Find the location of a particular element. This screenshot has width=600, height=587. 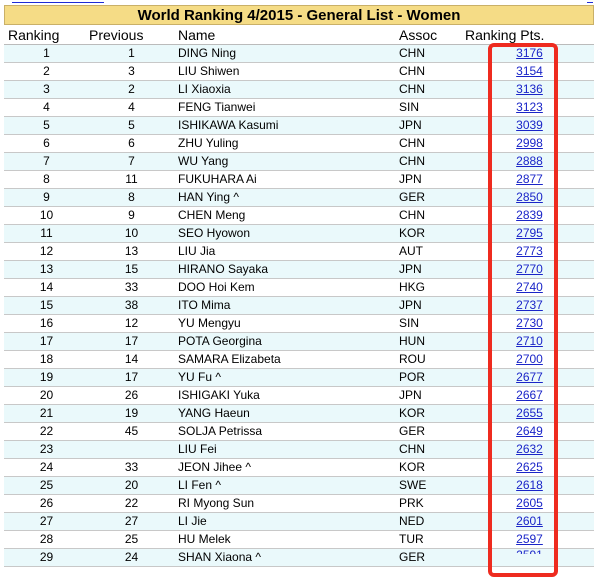

ranking-points-link: 2625 is located at coordinates (529, 467).